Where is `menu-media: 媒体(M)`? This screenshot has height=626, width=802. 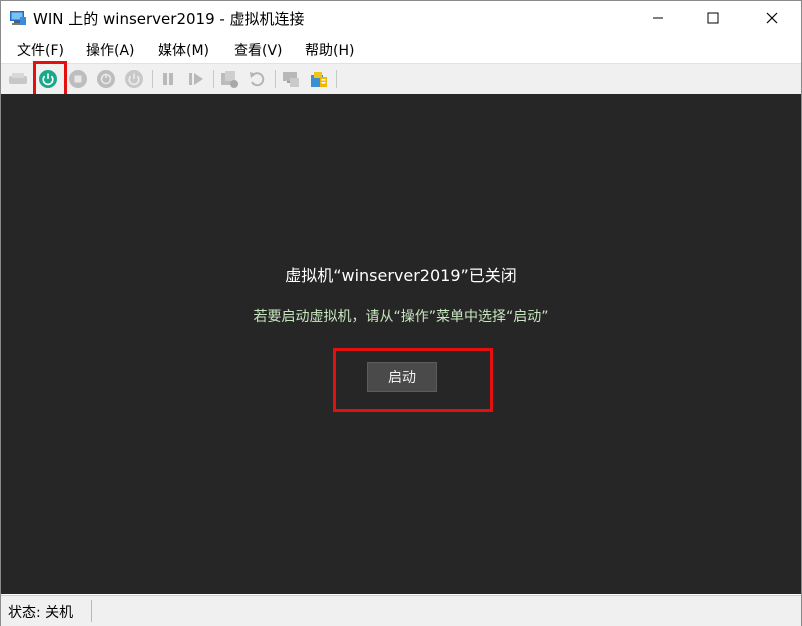 menu-media: 媒体(M) is located at coordinates (183, 50).